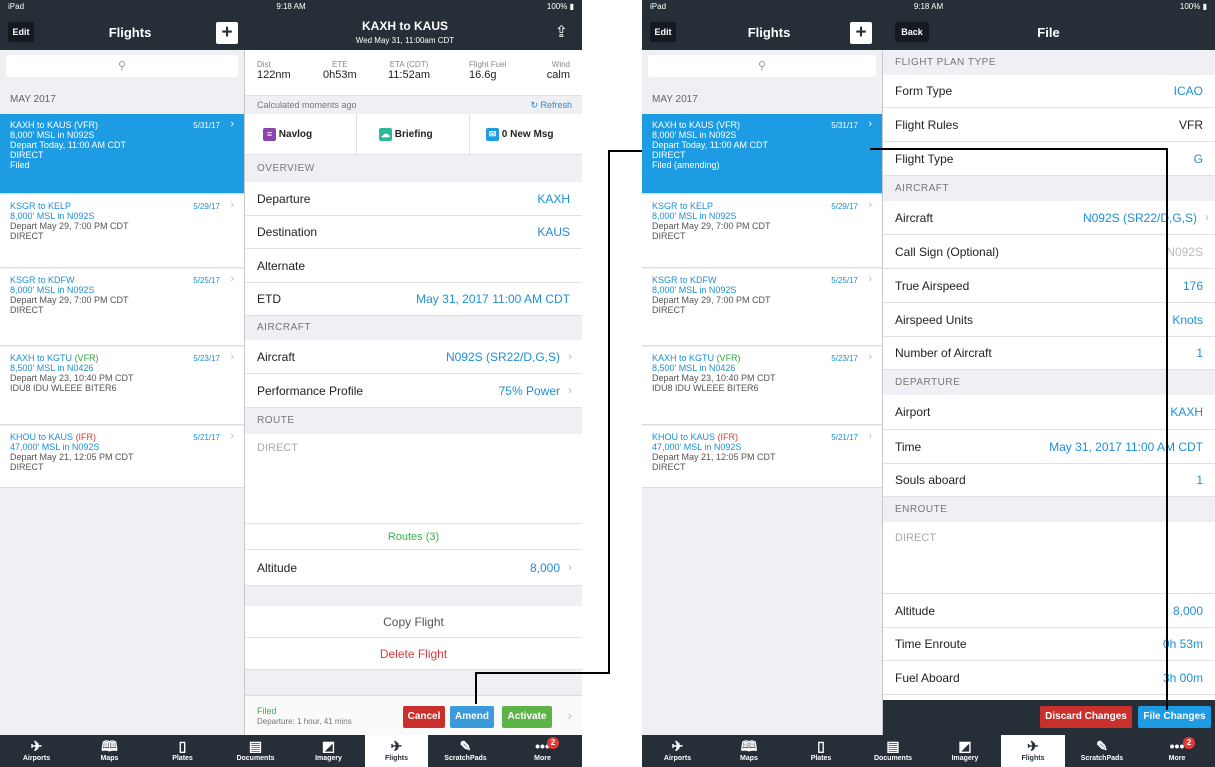 This screenshot has width=1215, height=767. I want to click on refresh-icon: ↻, so click(535, 105).